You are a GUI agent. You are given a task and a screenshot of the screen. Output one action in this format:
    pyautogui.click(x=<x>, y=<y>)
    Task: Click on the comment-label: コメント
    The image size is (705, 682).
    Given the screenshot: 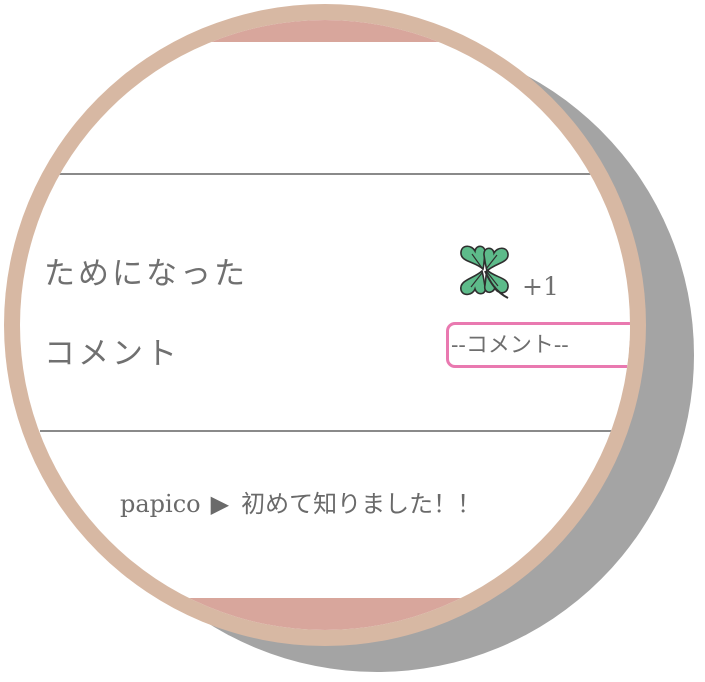 What is the action you would take?
    pyautogui.click(x=112, y=354)
    